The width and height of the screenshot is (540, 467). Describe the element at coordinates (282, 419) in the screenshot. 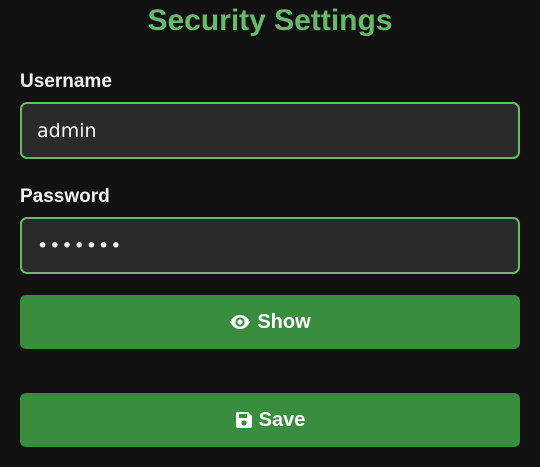

I see `save-button-label: Save` at that location.